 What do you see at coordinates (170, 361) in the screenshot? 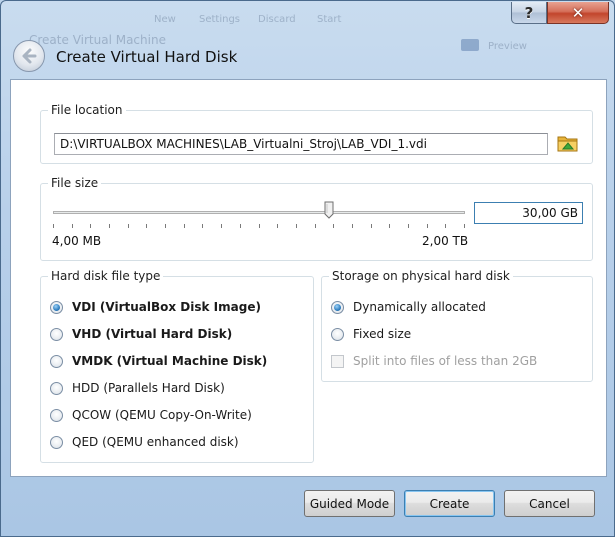
I see `disk-type-option-label: VMDK (Virtual Machine Disk)` at bounding box center [170, 361].